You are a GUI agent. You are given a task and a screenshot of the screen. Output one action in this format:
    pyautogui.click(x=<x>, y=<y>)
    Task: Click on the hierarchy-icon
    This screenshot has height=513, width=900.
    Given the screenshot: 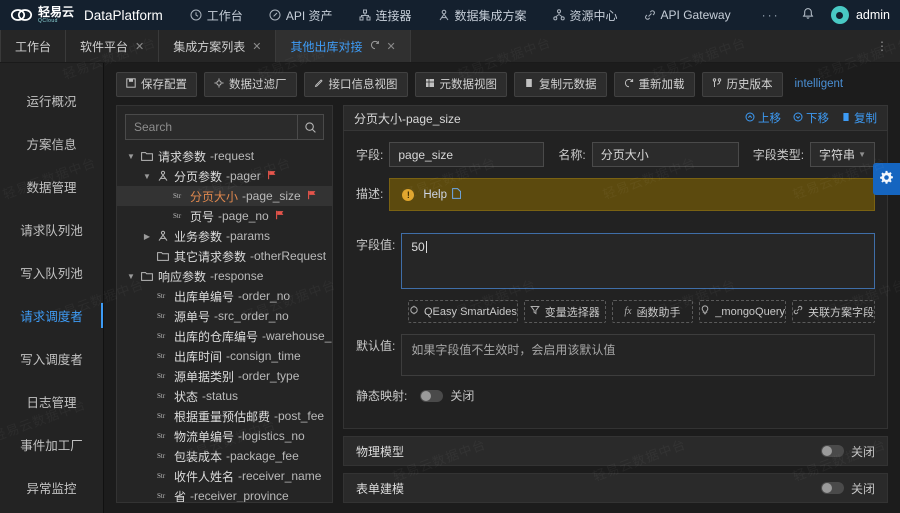 What is the action you would take?
    pyautogui.click(x=365, y=15)
    